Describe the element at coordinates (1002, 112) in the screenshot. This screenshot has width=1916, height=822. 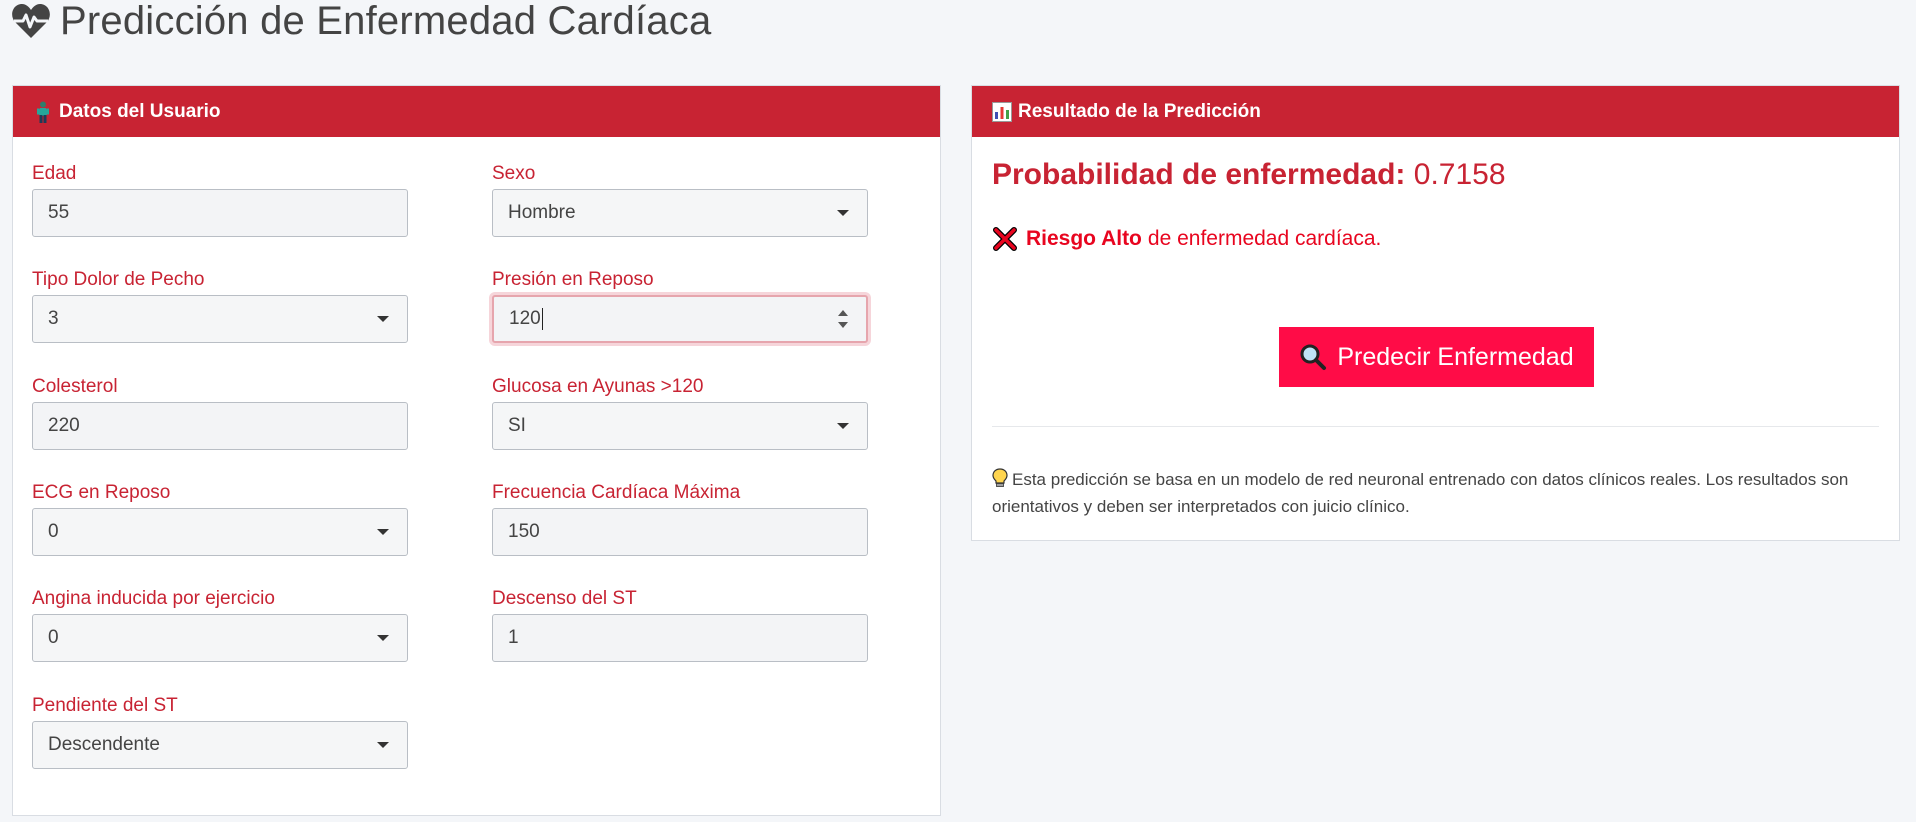
I see `bar-chart-icon` at that location.